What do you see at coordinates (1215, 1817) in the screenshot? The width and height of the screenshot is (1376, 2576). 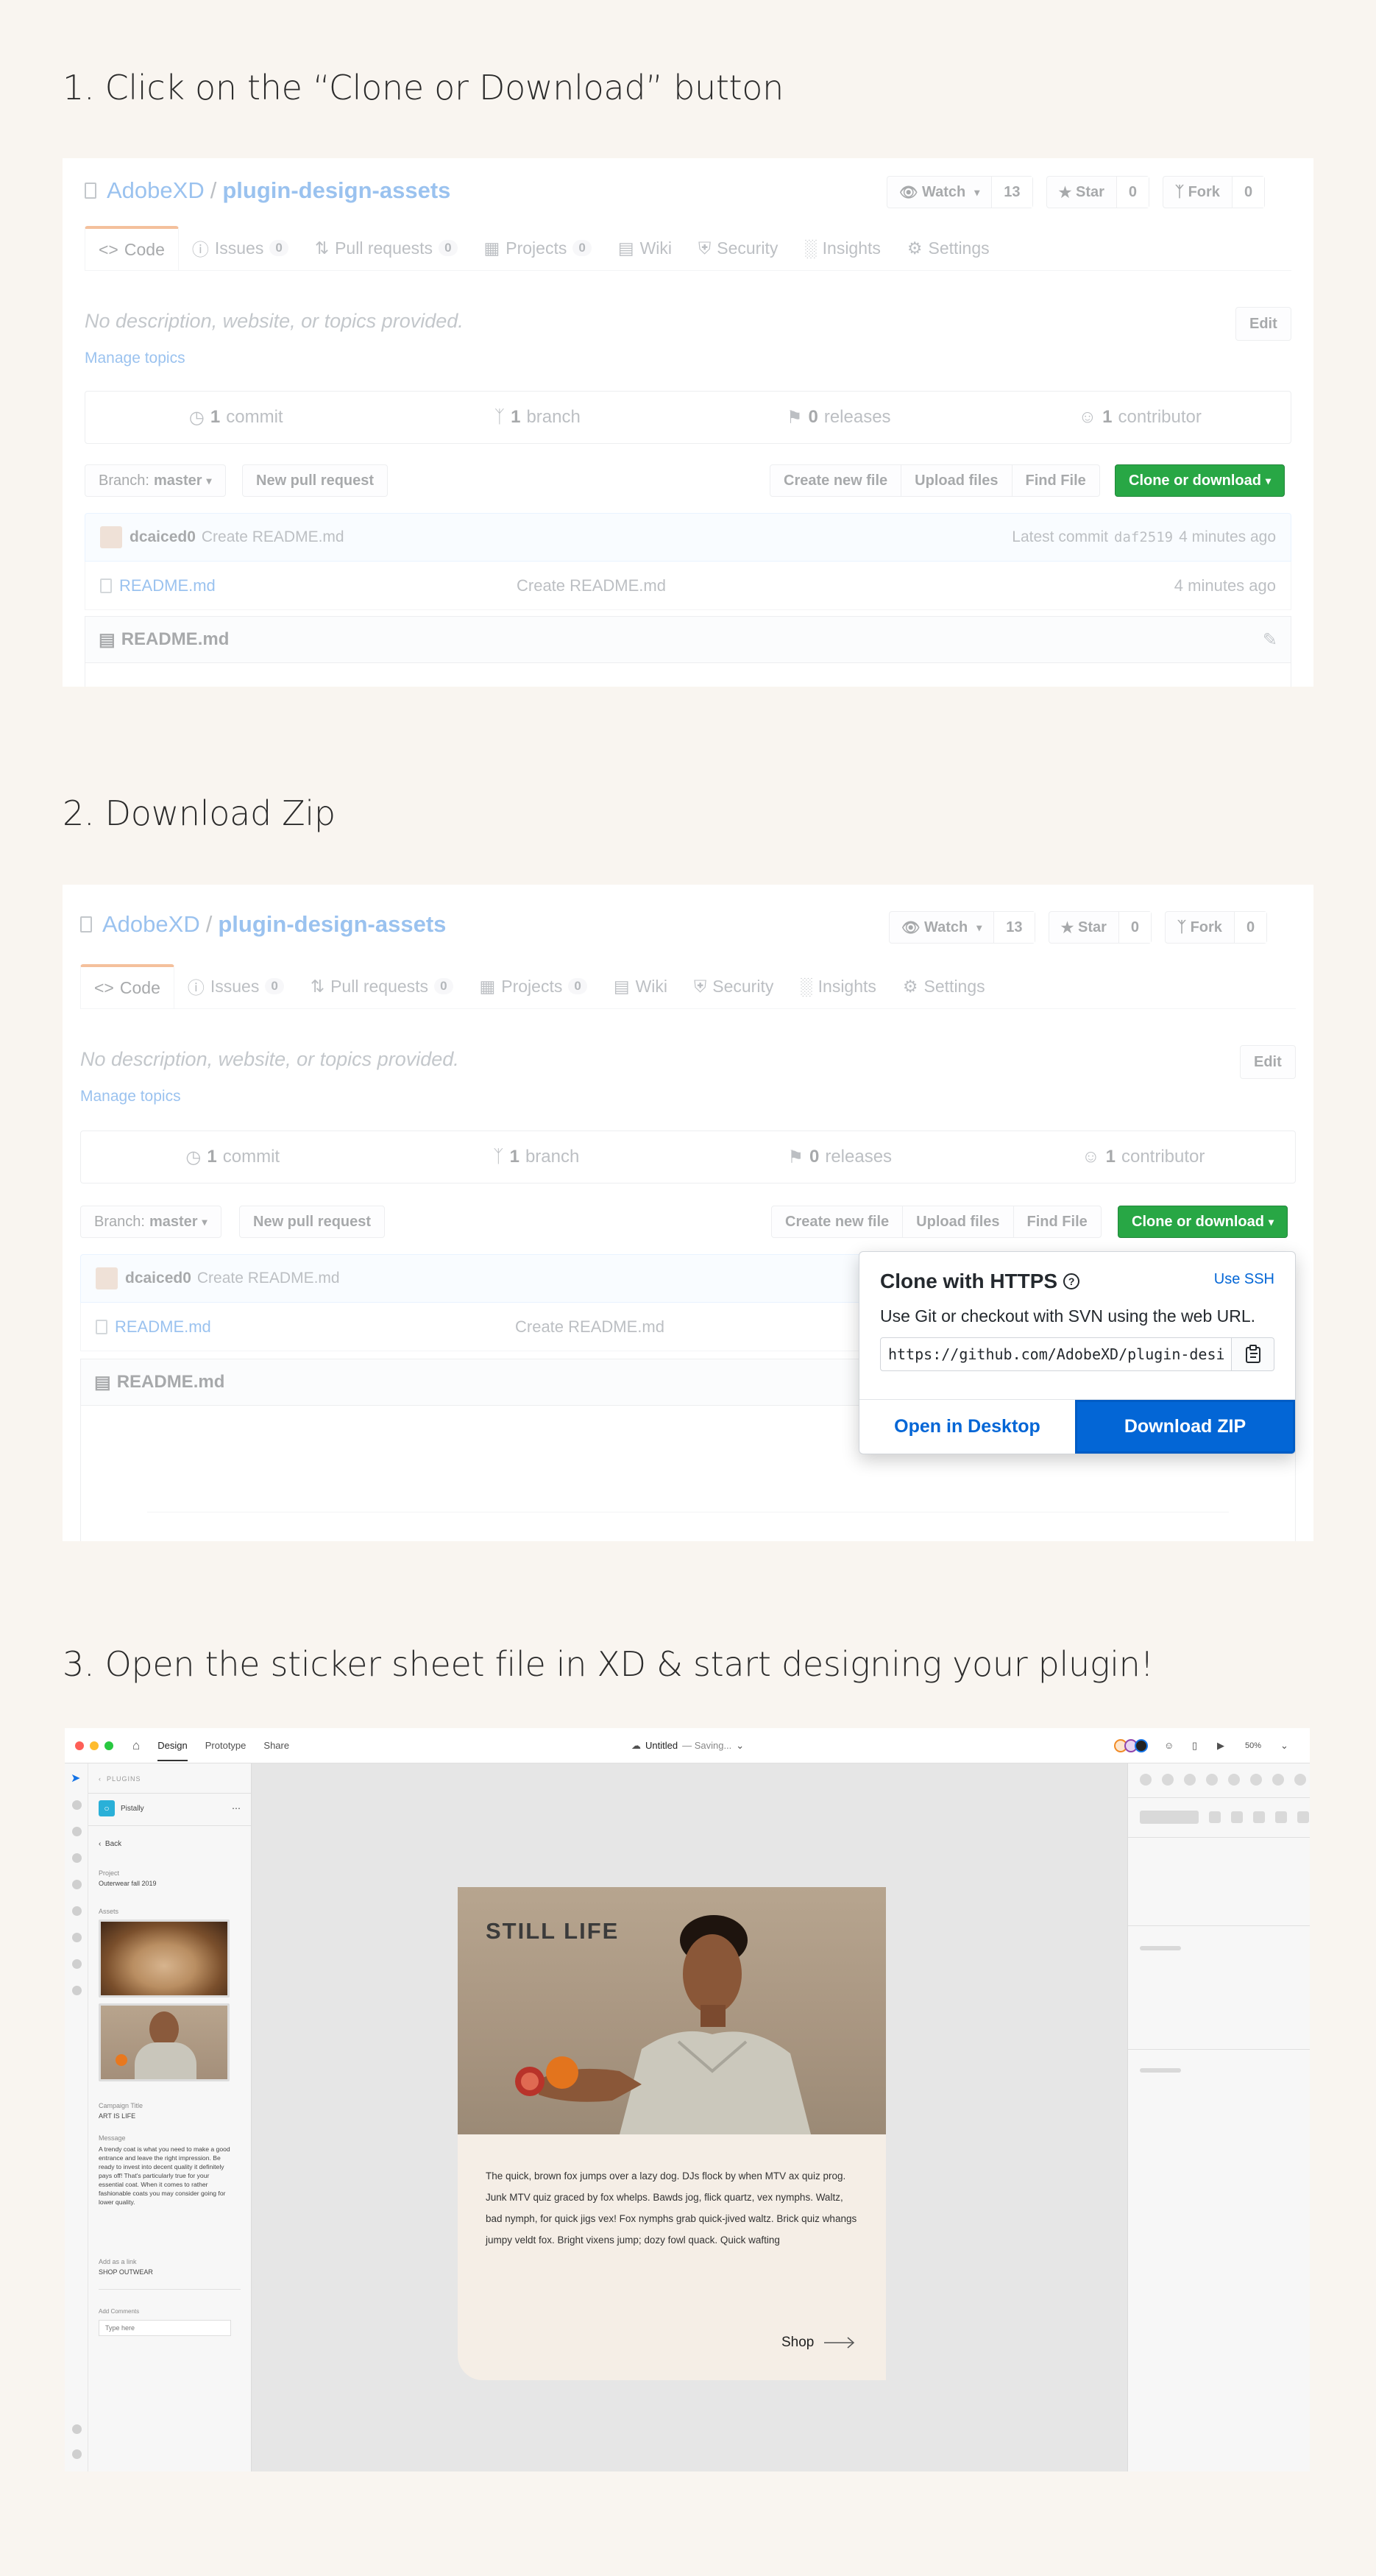 I see `add-icon` at bounding box center [1215, 1817].